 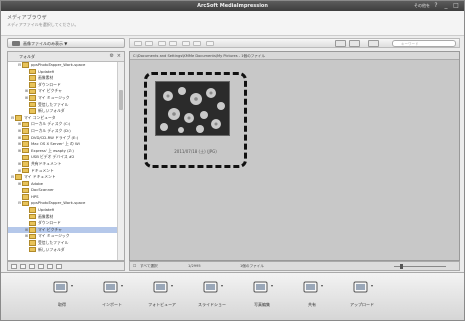 I want to click on folder-tree-item: ⊞ ドキュメント, so click(x=62, y=171).